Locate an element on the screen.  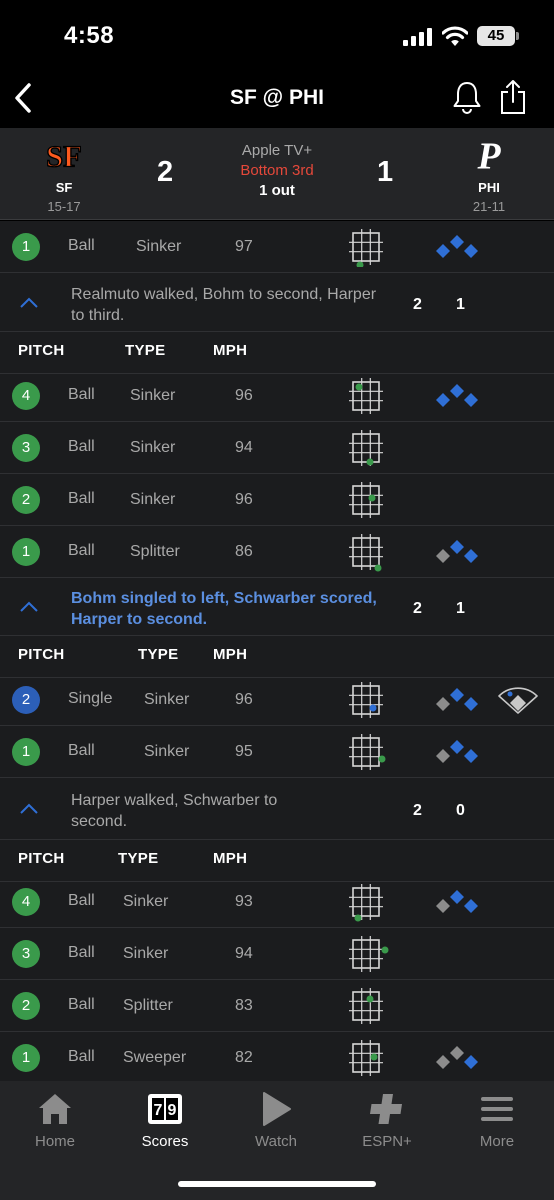
tab-home: Home is located at coordinates (55, 1120).